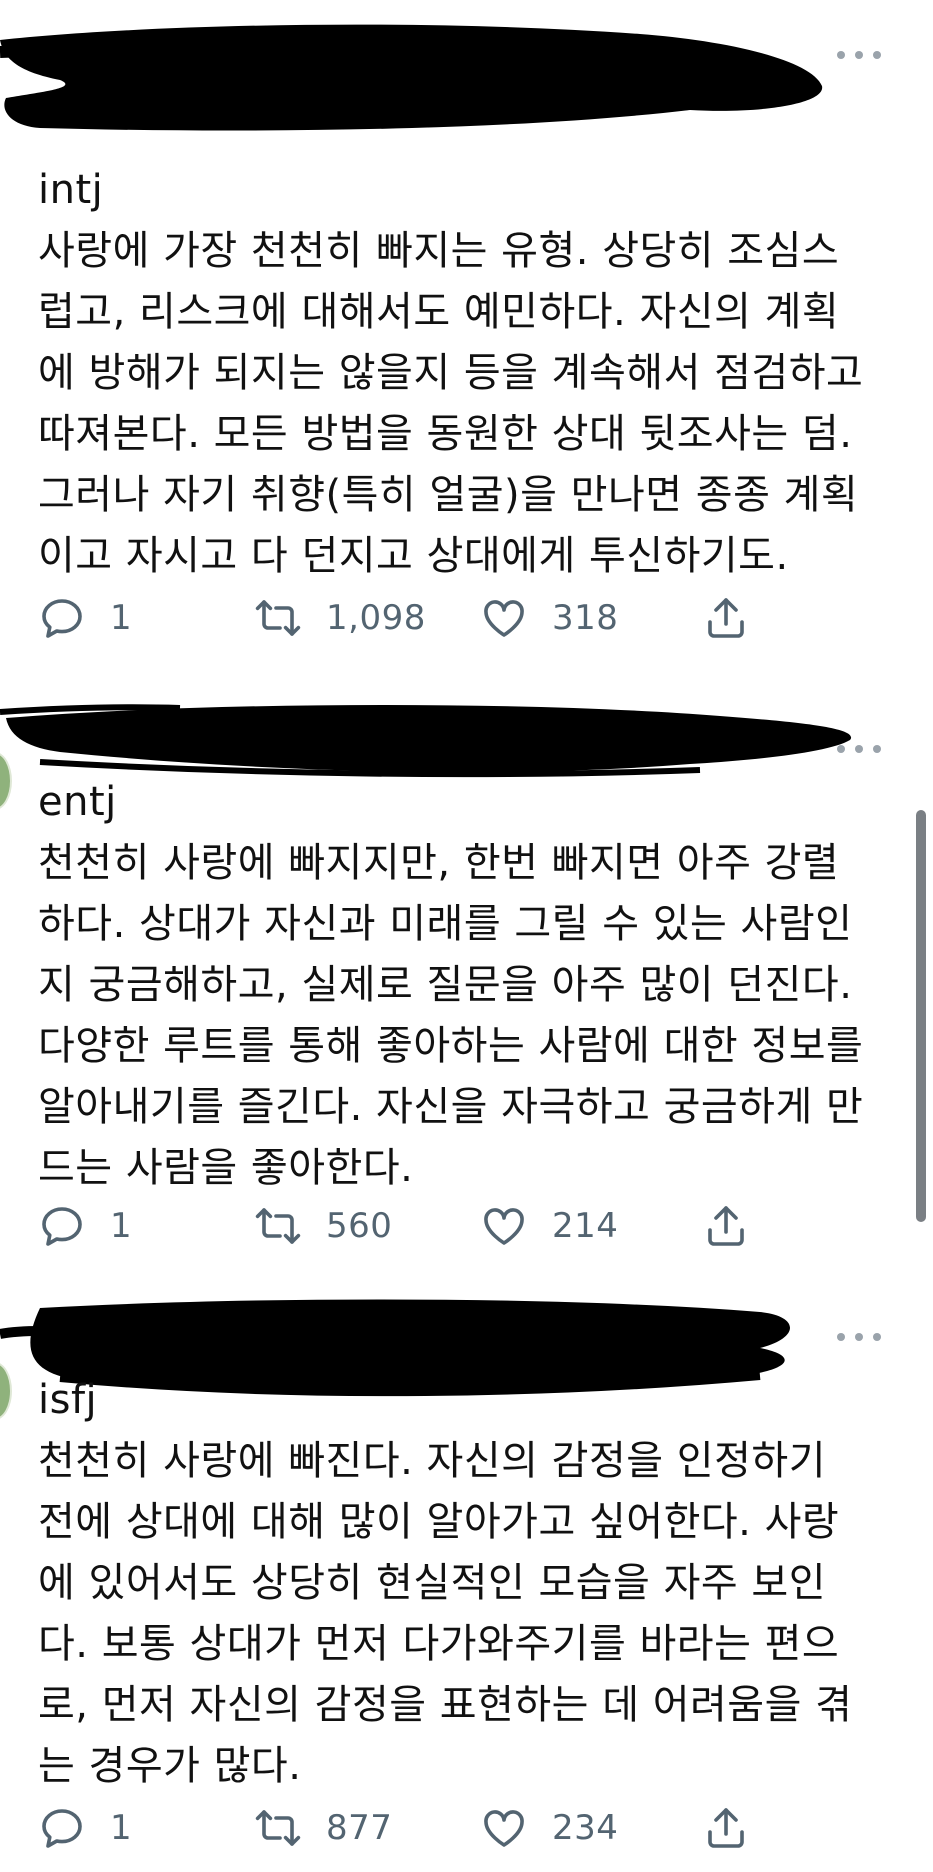 The image size is (933, 1872). What do you see at coordinates (445, 924) in the screenshot?
I see `tweet-line: 하다. 상대가 자신과 미래를 그릴 수 있는 사람인` at bounding box center [445, 924].